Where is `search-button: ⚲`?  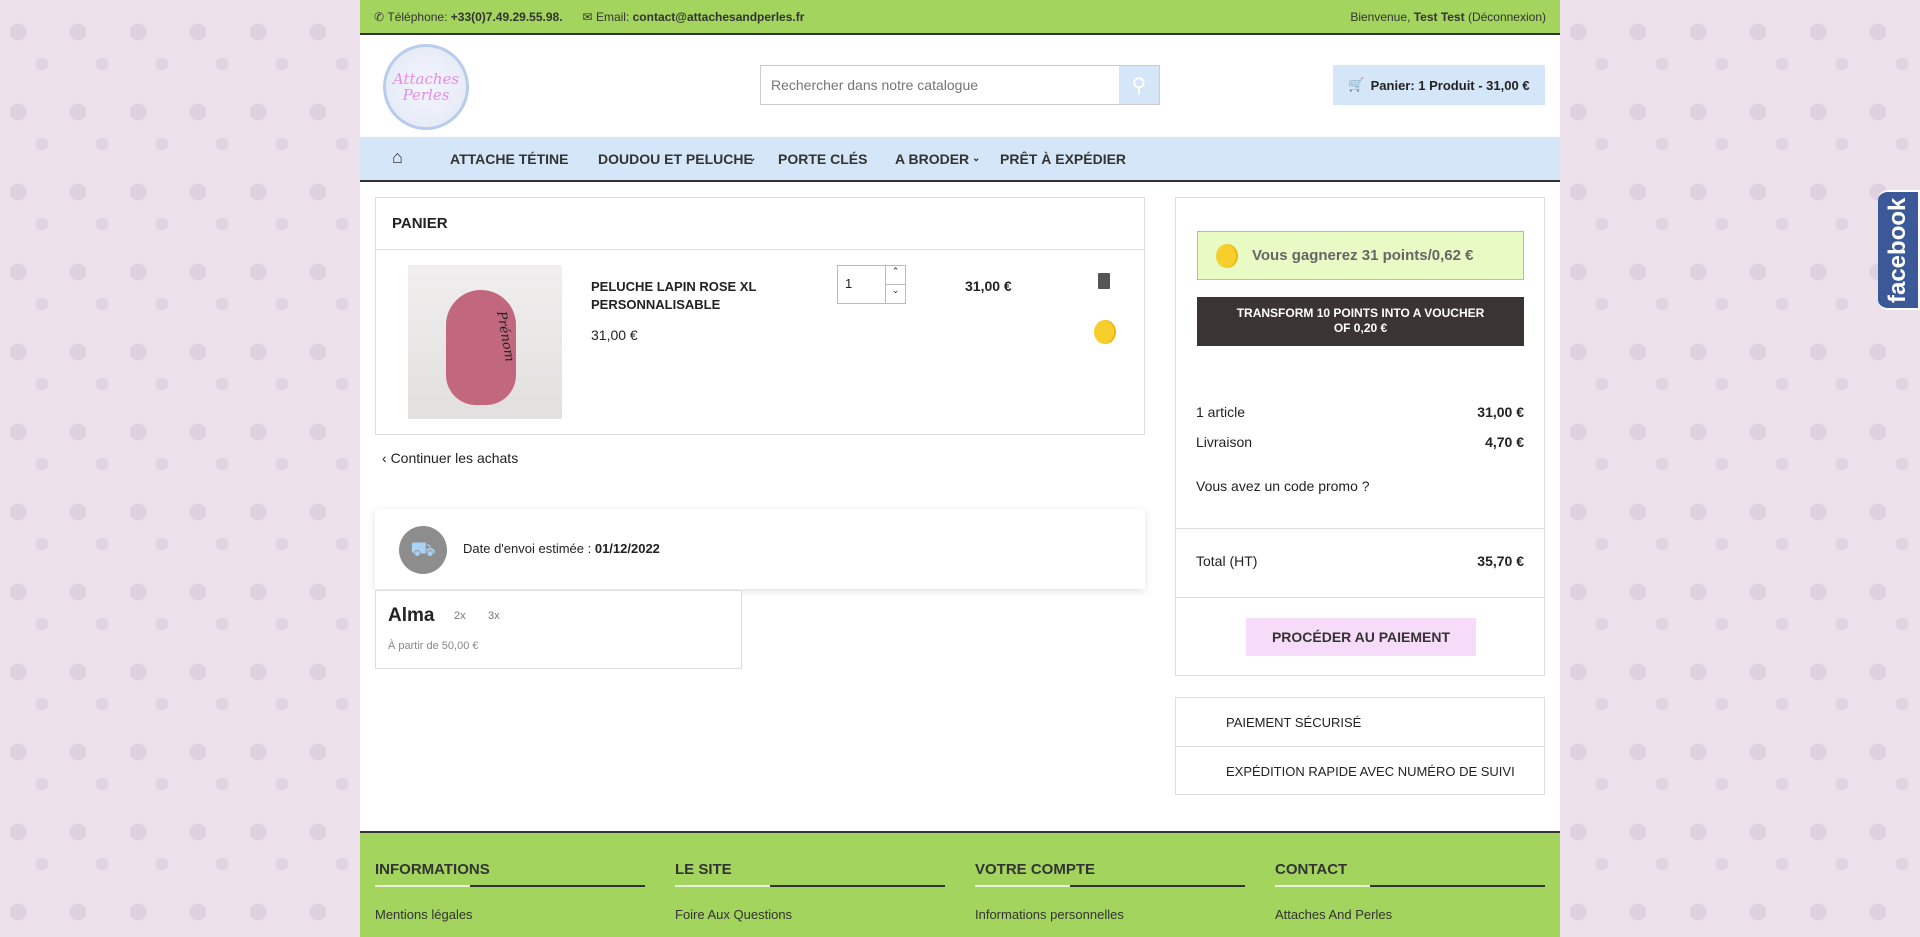 search-button: ⚲ is located at coordinates (1139, 85).